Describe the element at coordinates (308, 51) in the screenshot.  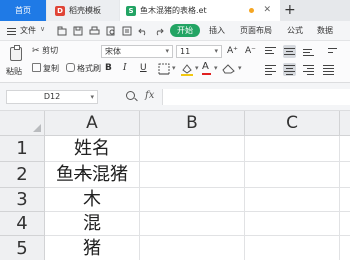
I see `align-bottom-icon` at that location.